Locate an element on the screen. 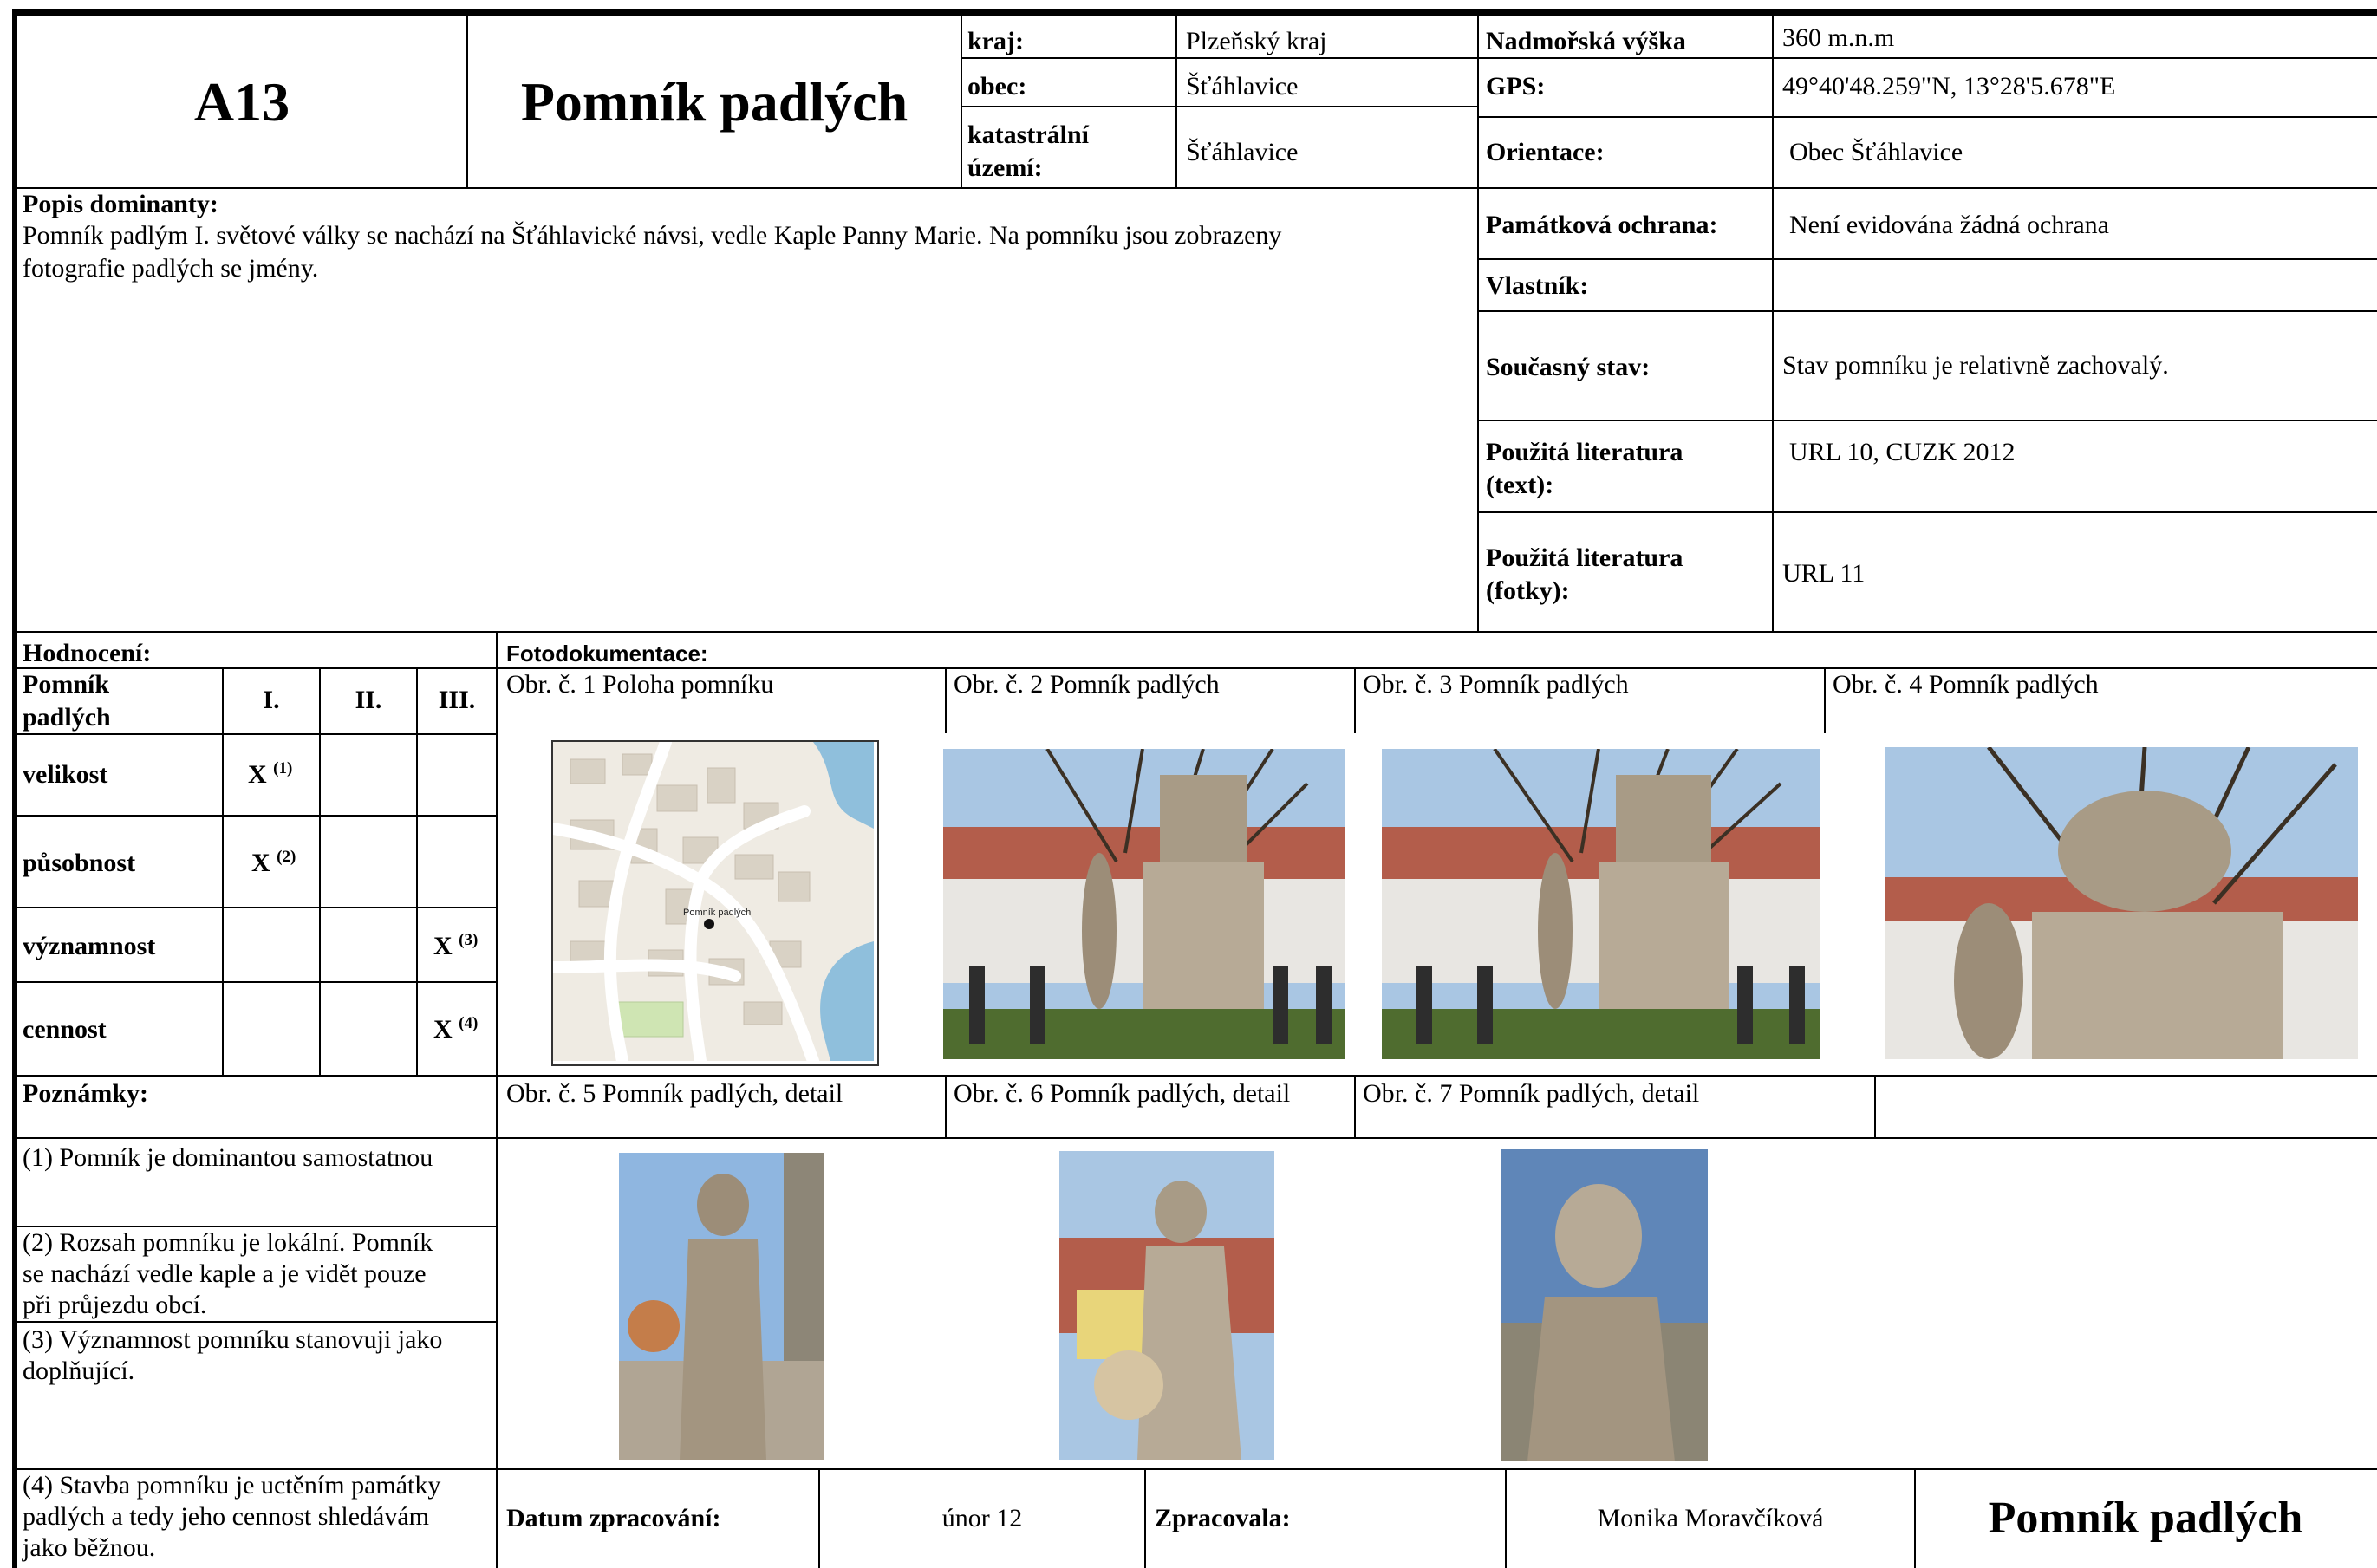 This screenshot has height=1568, width=2377. stav-value: Stav pomníku je relativně zachovalý. is located at coordinates (1975, 365).